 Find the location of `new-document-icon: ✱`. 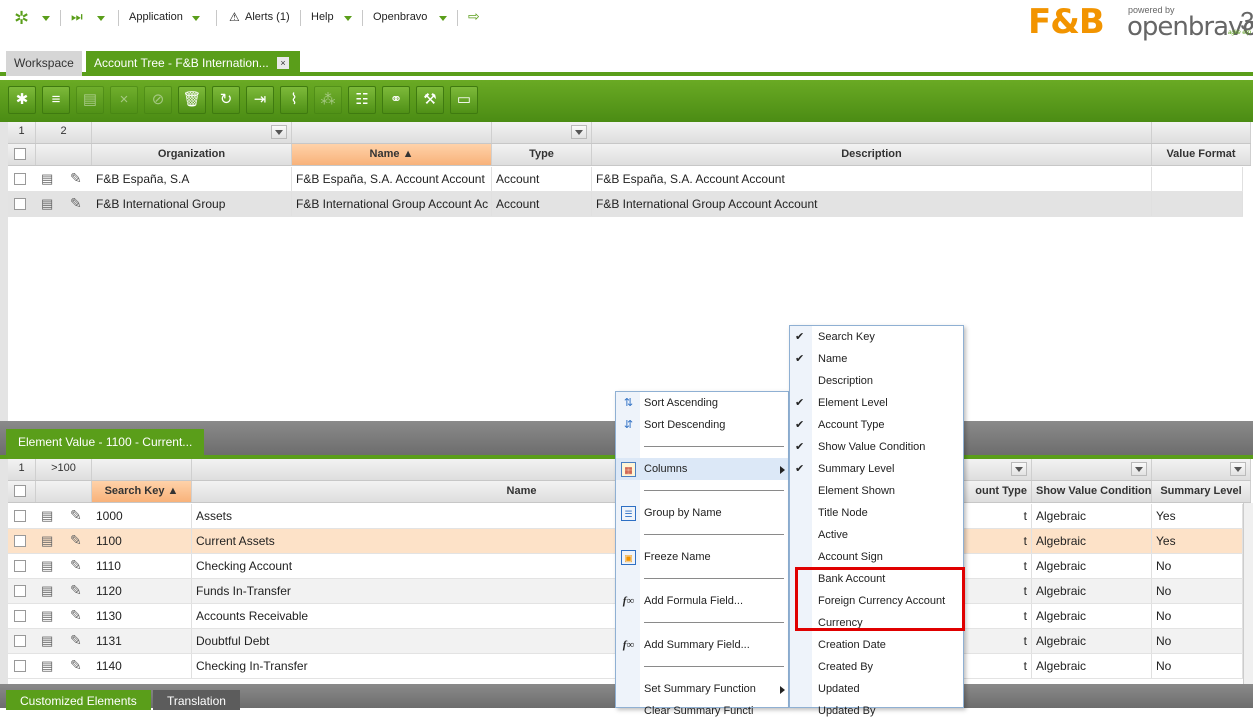

new-document-icon: ✱ is located at coordinates (22, 100).